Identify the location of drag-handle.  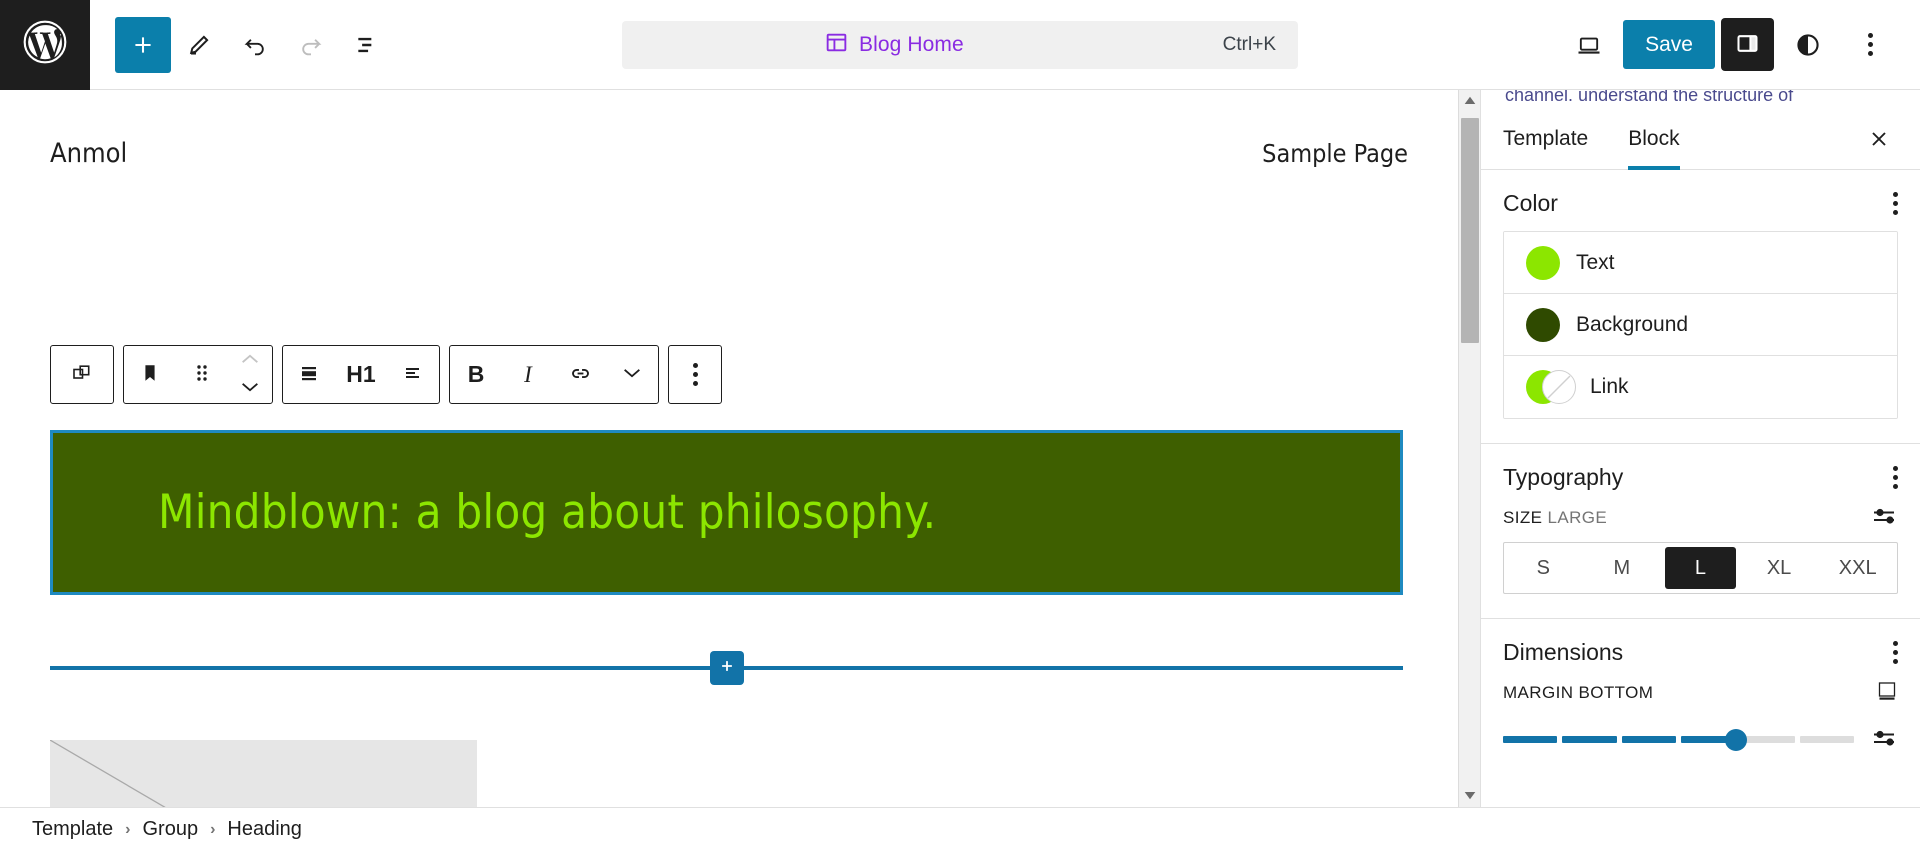
(202, 374).